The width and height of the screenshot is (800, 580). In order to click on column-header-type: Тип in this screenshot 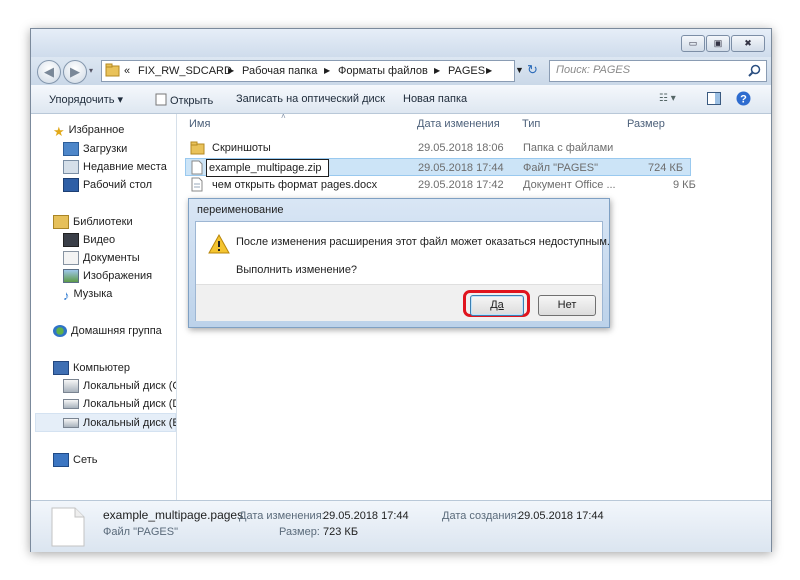, I will do `click(531, 124)`.